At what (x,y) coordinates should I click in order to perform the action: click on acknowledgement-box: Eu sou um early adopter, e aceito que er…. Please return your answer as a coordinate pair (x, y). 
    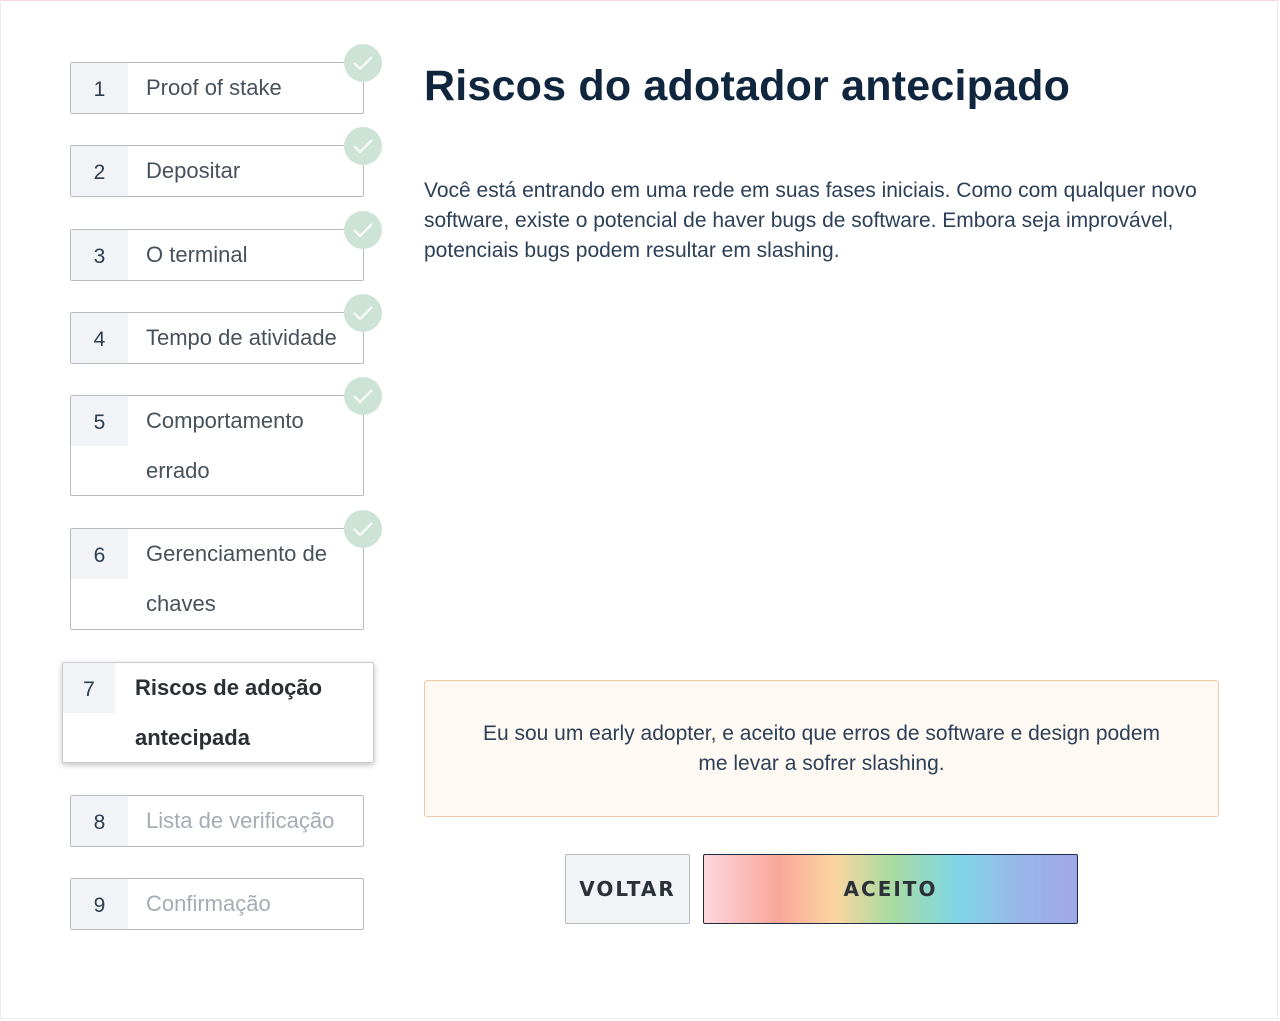
    Looking at the image, I should click on (821, 748).